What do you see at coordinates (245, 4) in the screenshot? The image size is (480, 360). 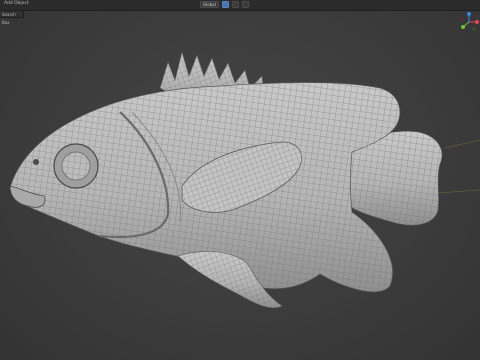 I see `overlay-toggle-button` at bounding box center [245, 4].